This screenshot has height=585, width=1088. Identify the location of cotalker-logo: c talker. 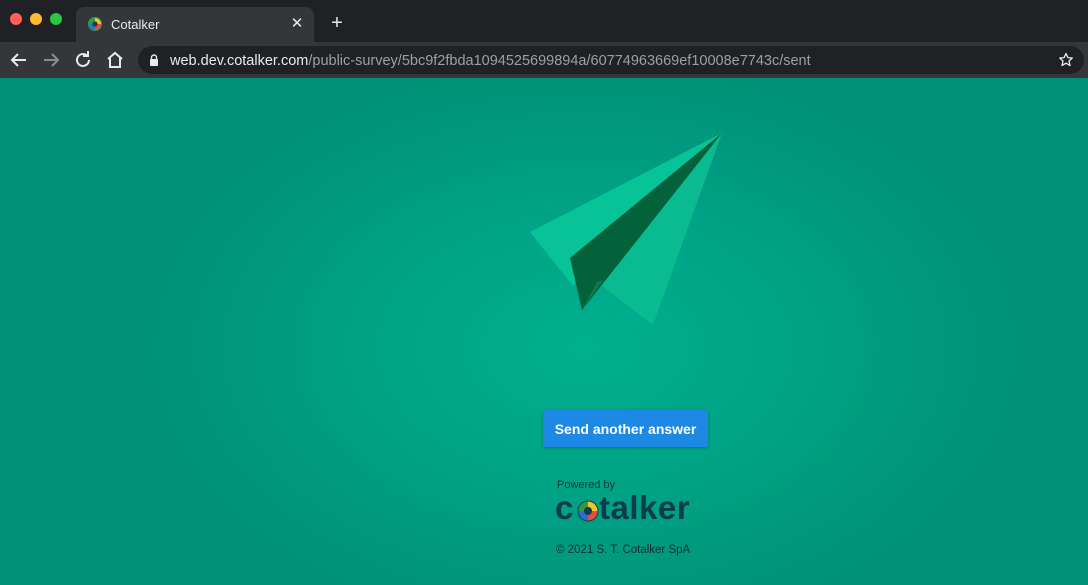
(625, 508).